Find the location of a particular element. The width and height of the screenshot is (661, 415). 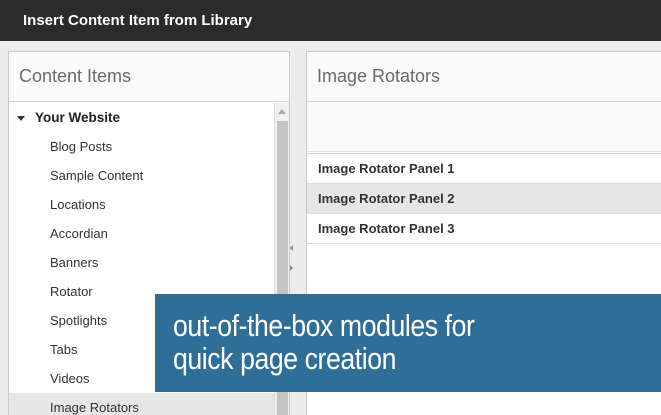

list-item-image-rotator-panel-3: Image Rotator Panel 3 is located at coordinates (484, 229).